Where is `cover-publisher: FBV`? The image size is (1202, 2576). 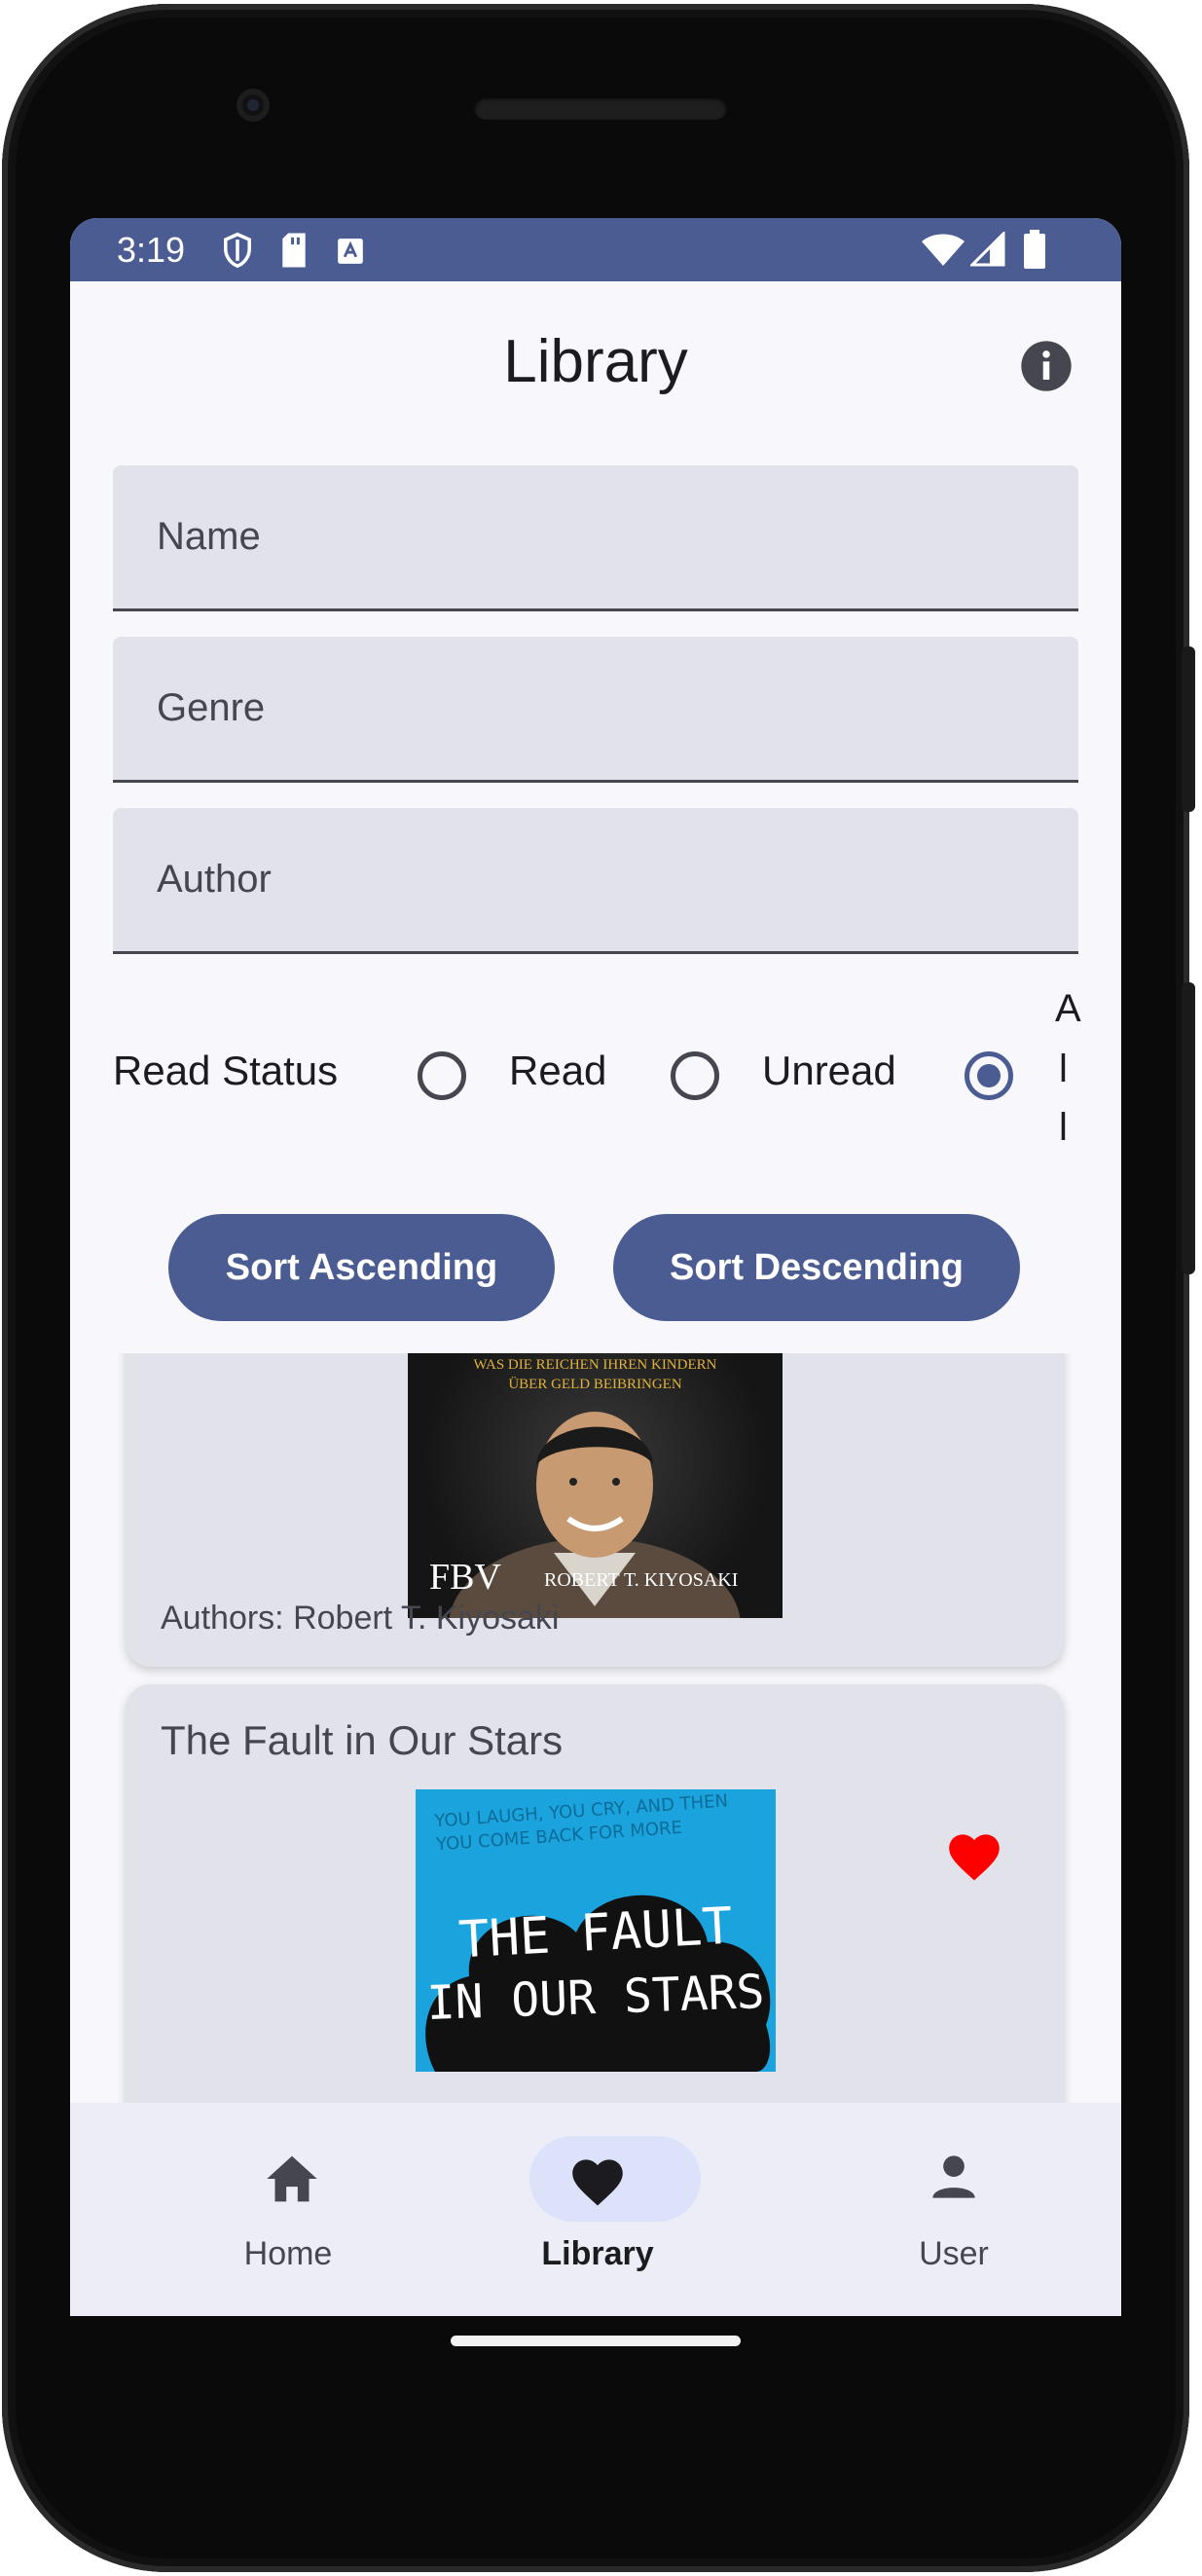
cover-publisher: FBV is located at coordinates (465, 1577).